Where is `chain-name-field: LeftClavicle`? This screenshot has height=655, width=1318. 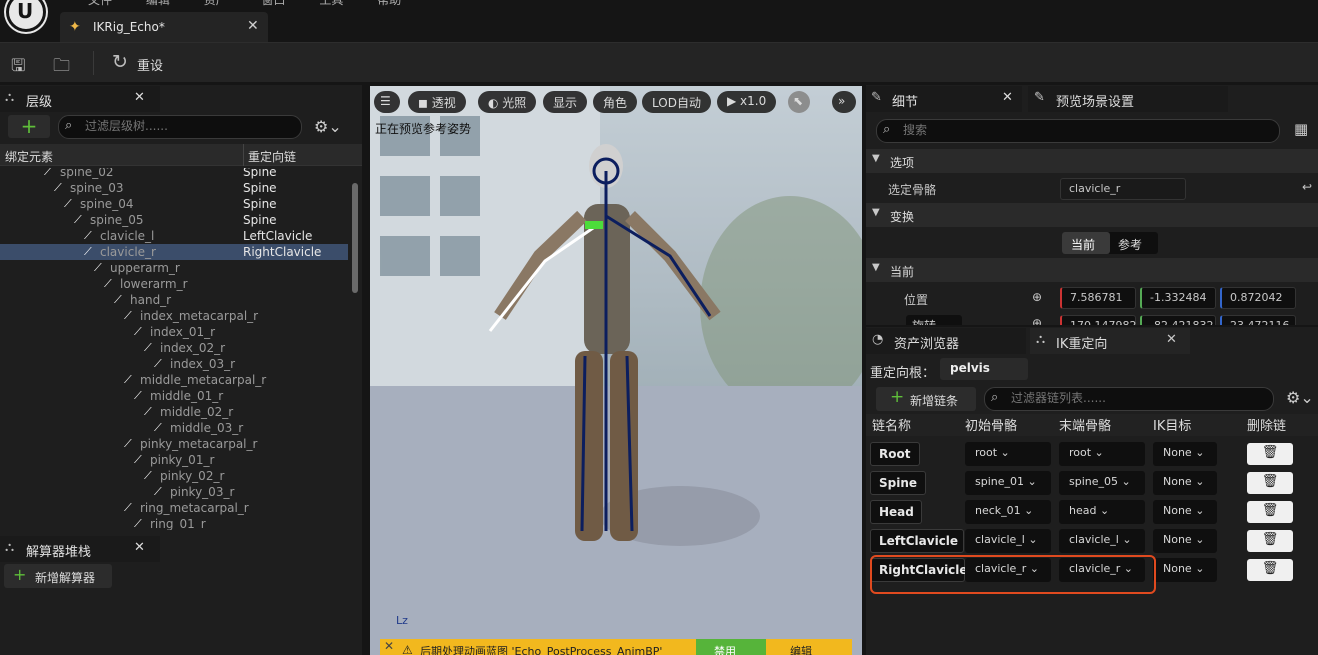
chain-name-field: LeftClavicle is located at coordinates (917, 541).